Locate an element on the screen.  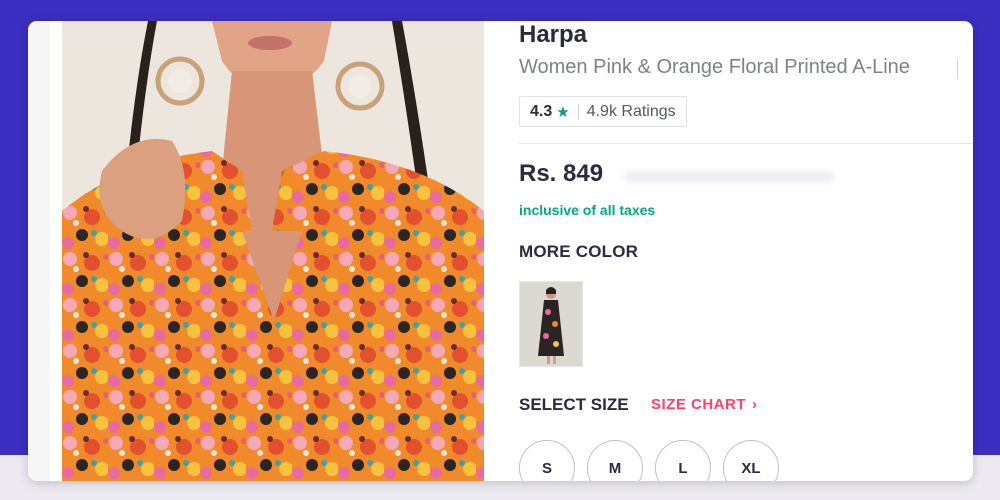
gallery-edge is located at coordinates (56, 251).